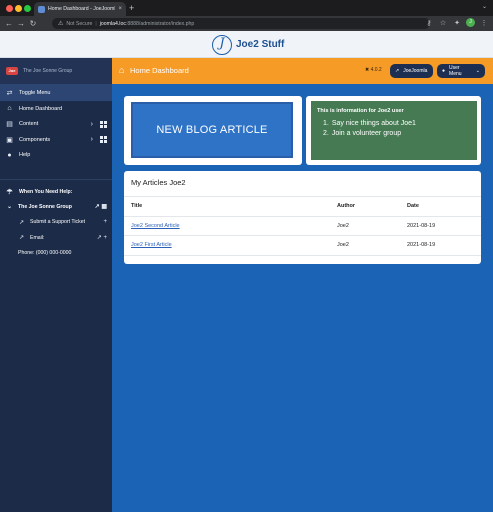  I want to click on joomla-favicon-icon, so click(41, 9).